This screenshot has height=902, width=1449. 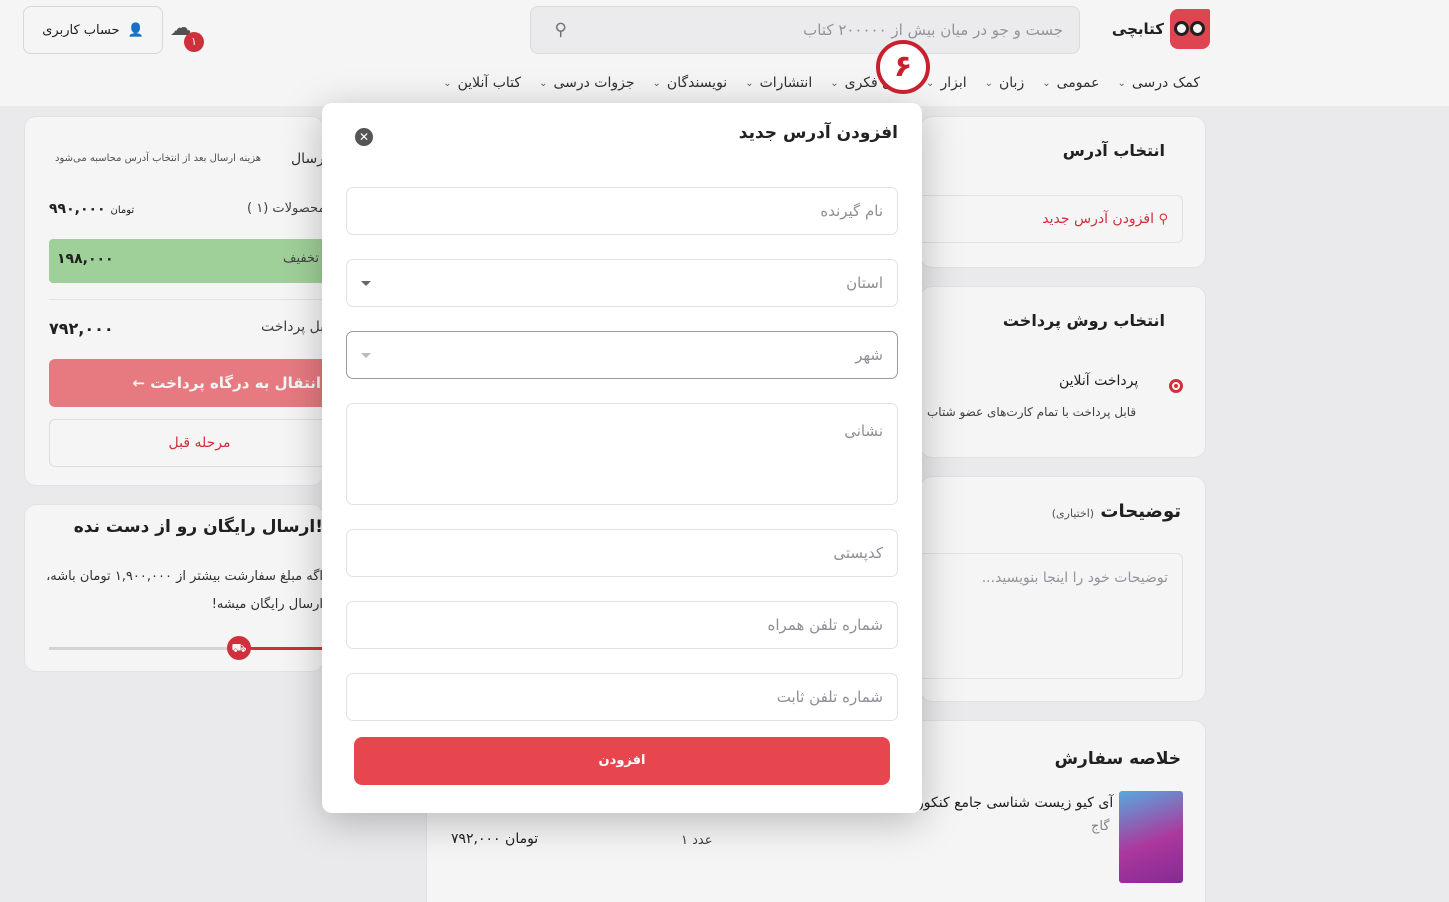 What do you see at coordinates (622, 283) in the screenshot?
I see `province-select: استان` at bounding box center [622, 283].